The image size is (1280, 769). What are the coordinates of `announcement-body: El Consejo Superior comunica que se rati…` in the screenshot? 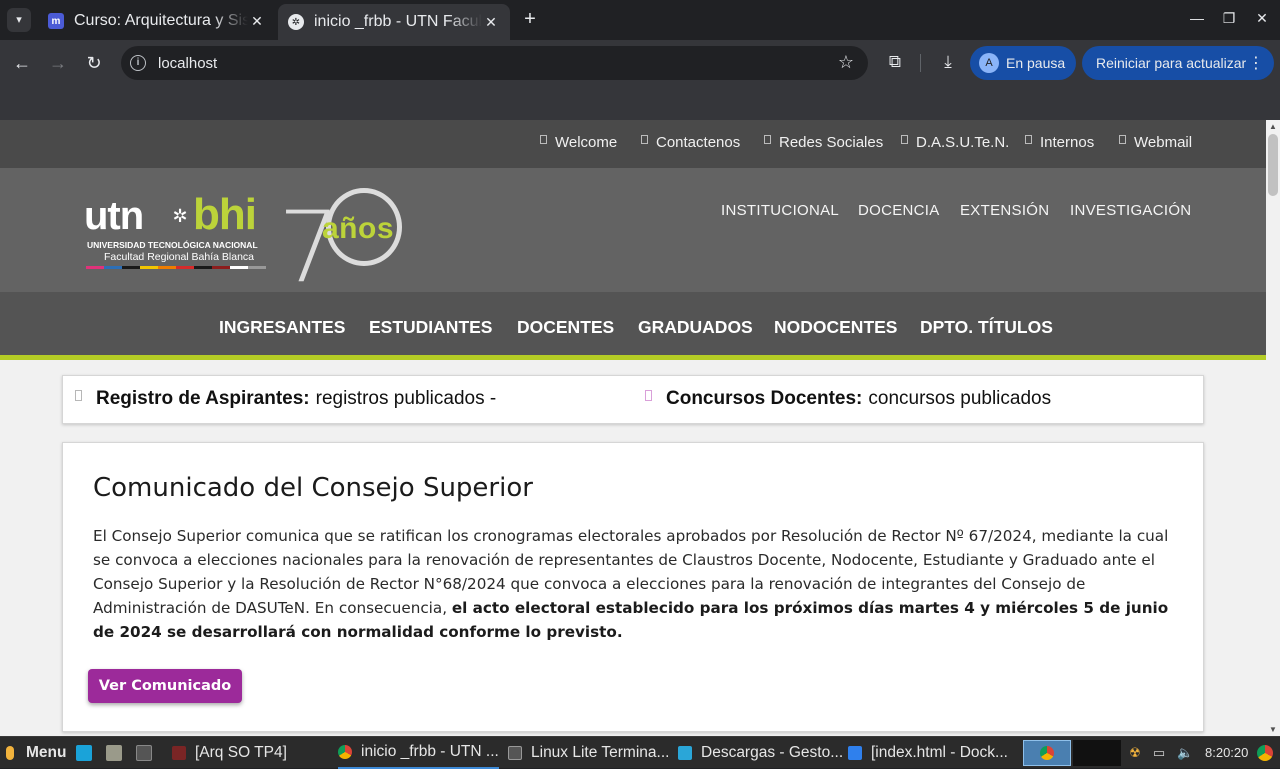 It's located at (631, 584).